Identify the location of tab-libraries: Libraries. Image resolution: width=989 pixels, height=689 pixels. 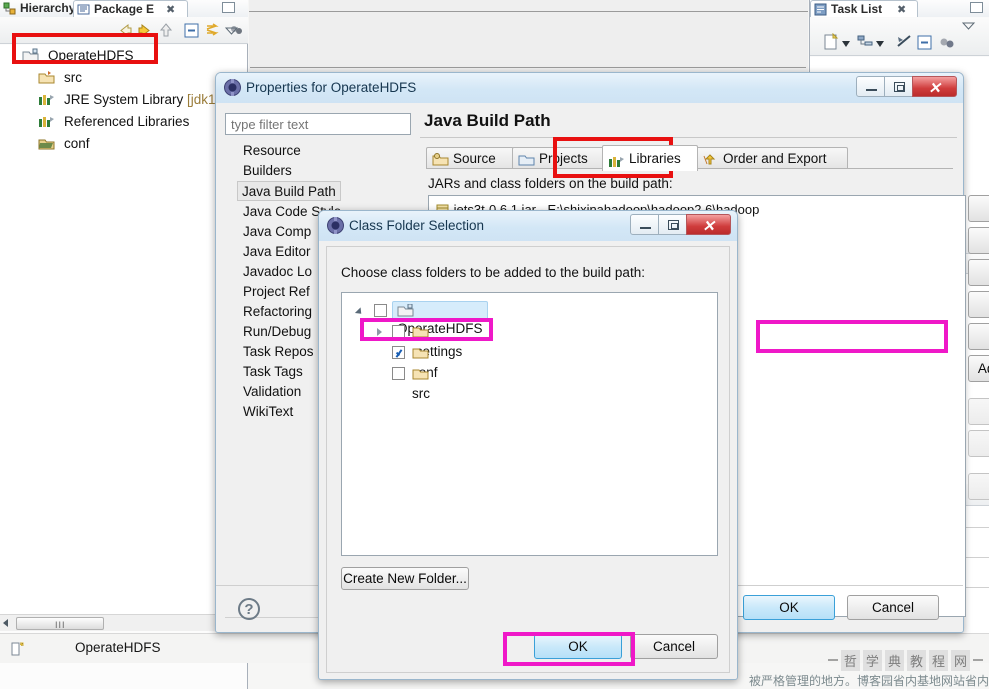
(650, 158).